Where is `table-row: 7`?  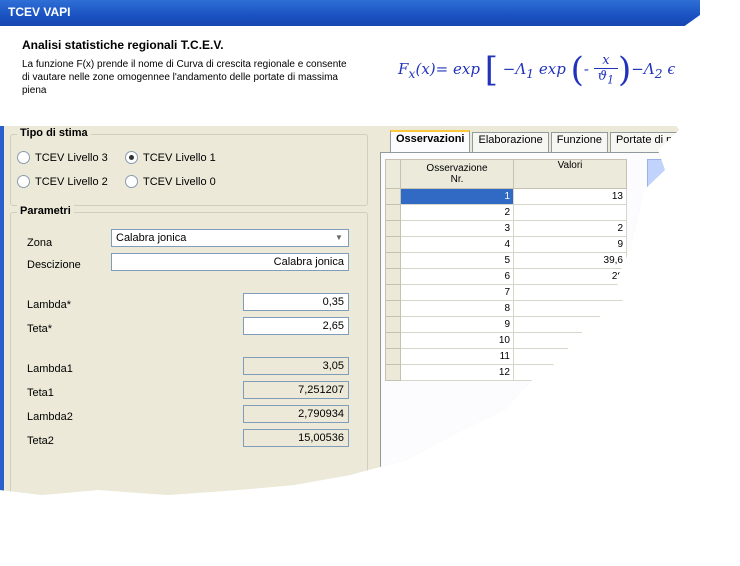
table-row: 7 is located at coordinates (506, 292).